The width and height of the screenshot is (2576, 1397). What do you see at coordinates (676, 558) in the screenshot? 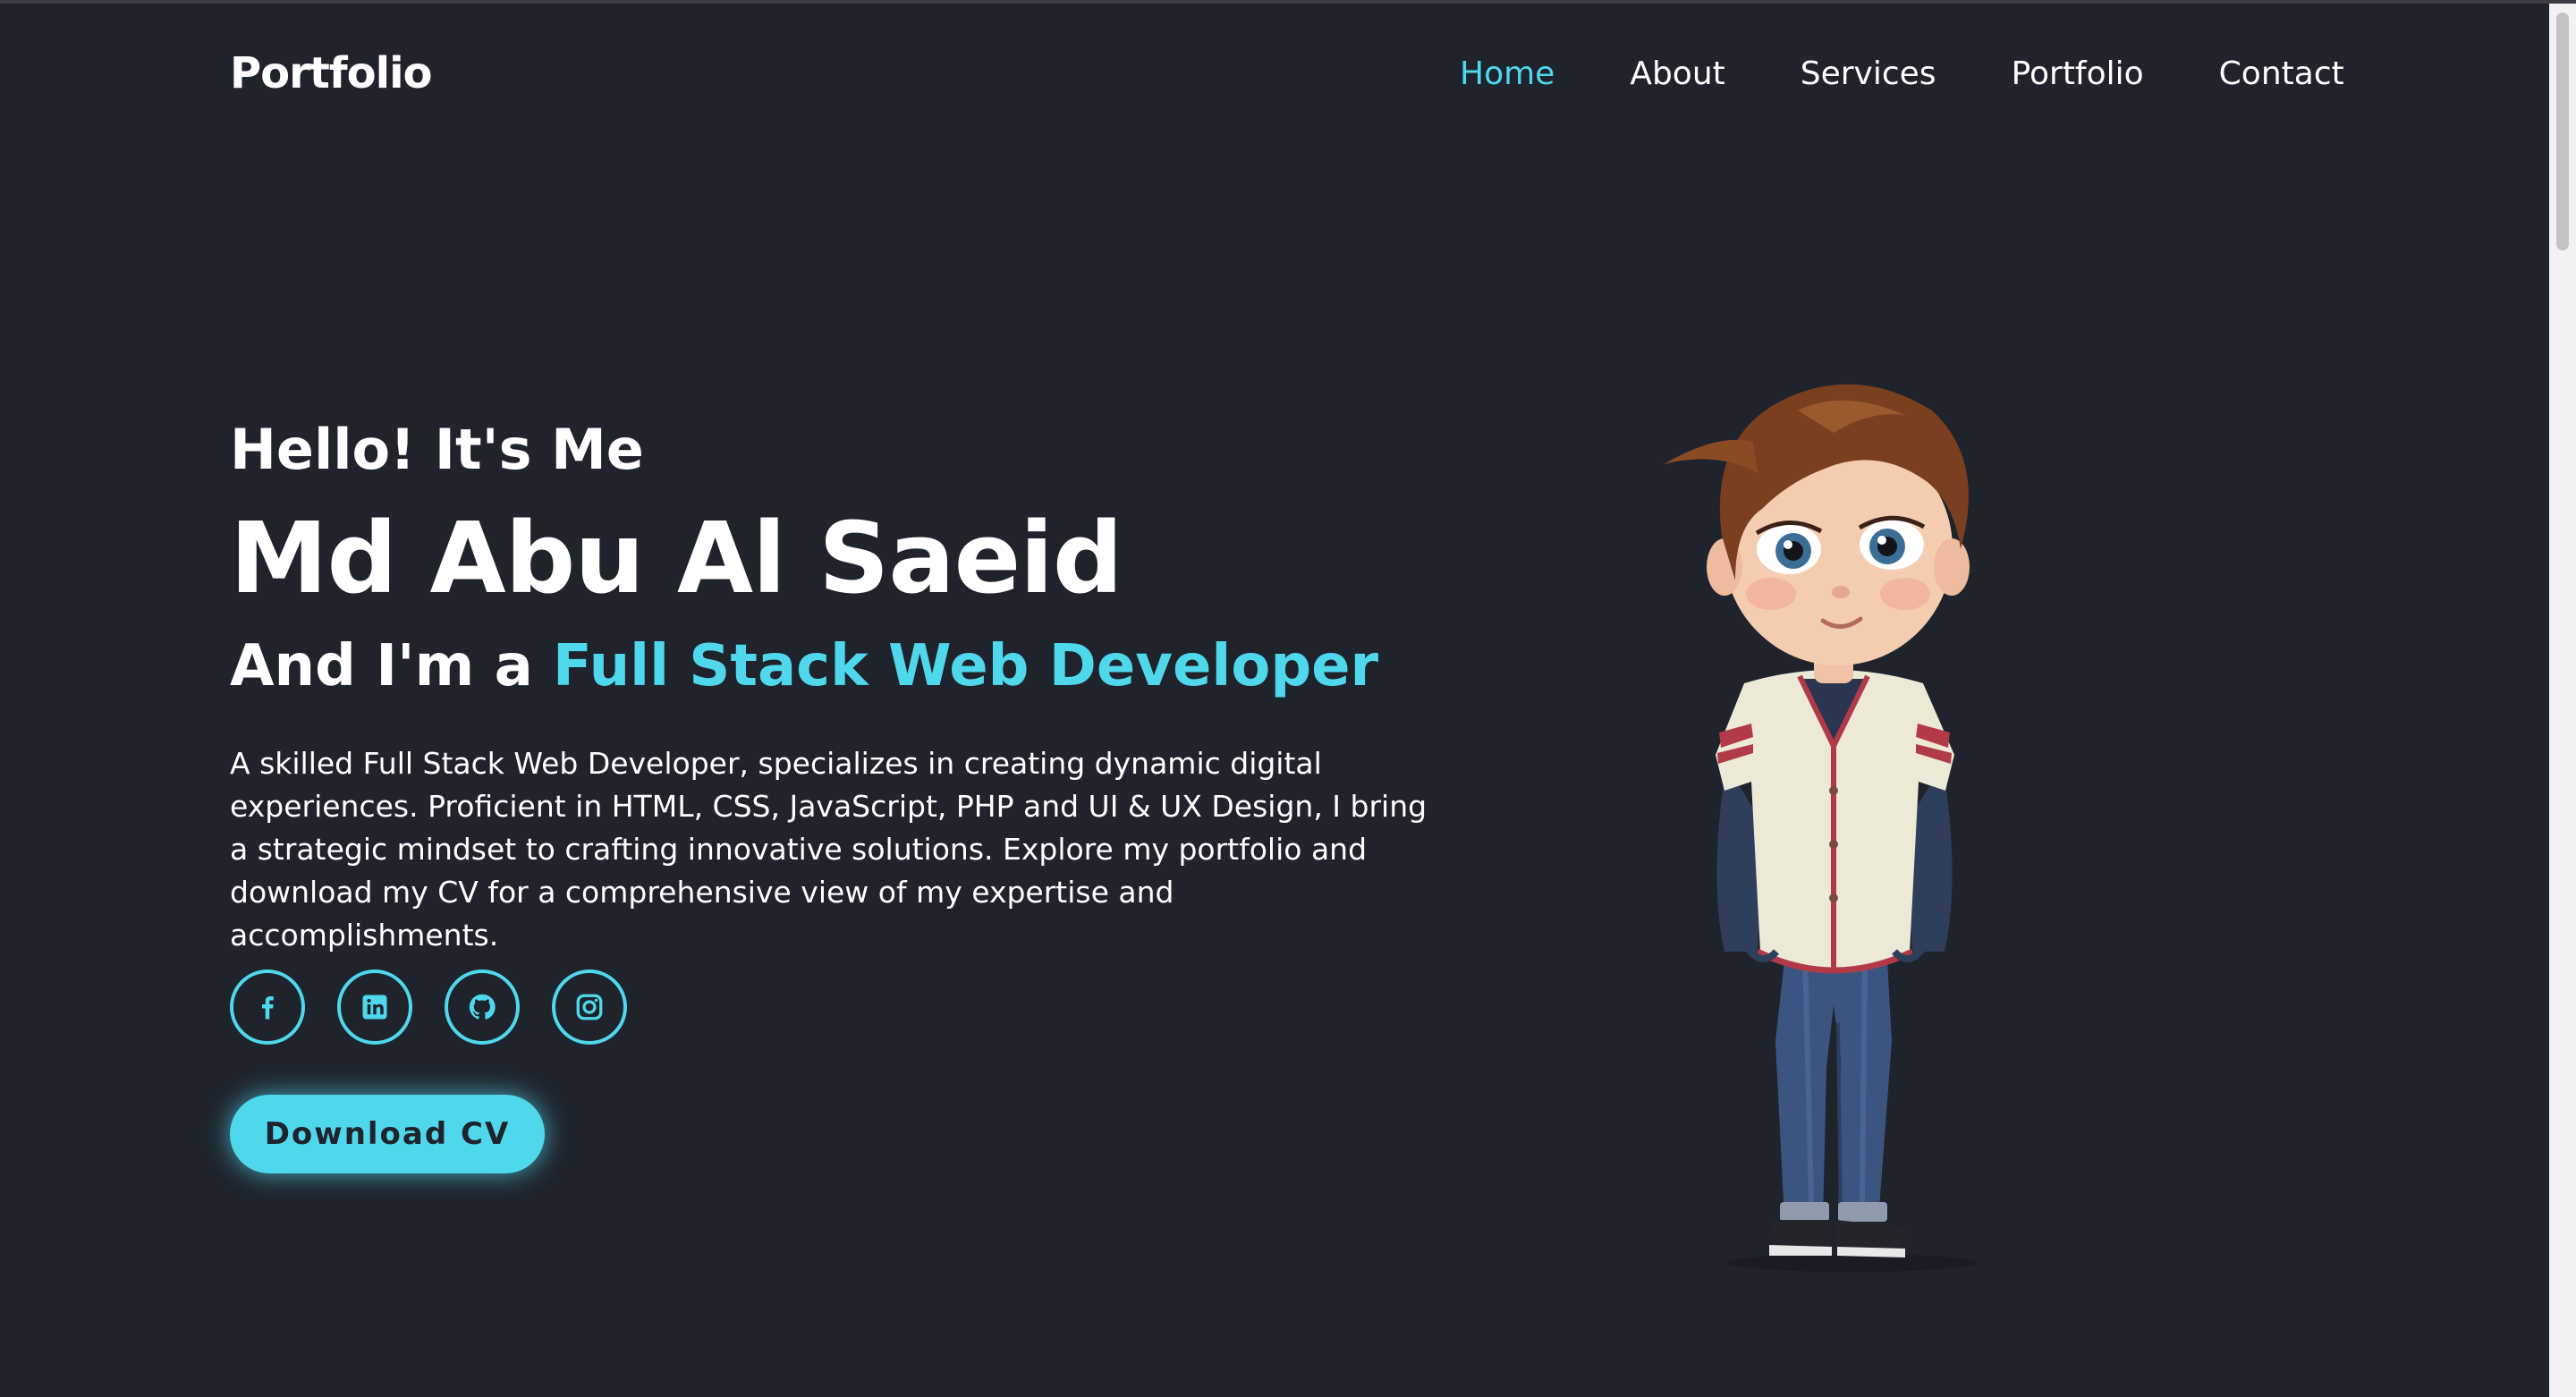
I see `hero-name: Md Abu Al Saeid` at bounding box center [676, 558].